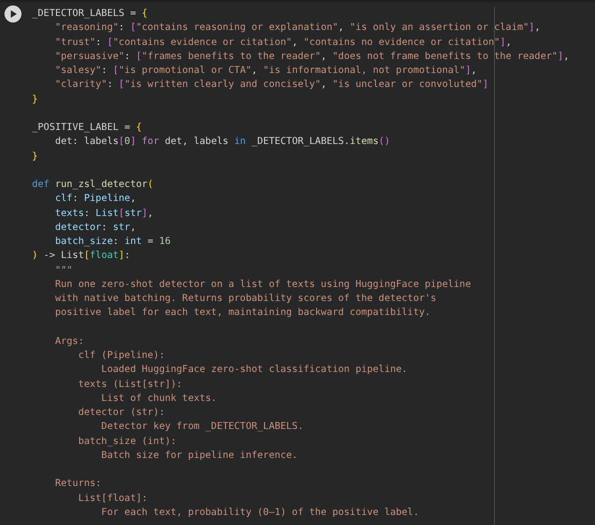 The width and height of the screenshot is (595, 525). What do you see at coordinates (113, 242) in the screenshot?
I see `code-line: batch_size: int = 16` at bounding box center [113, 242].